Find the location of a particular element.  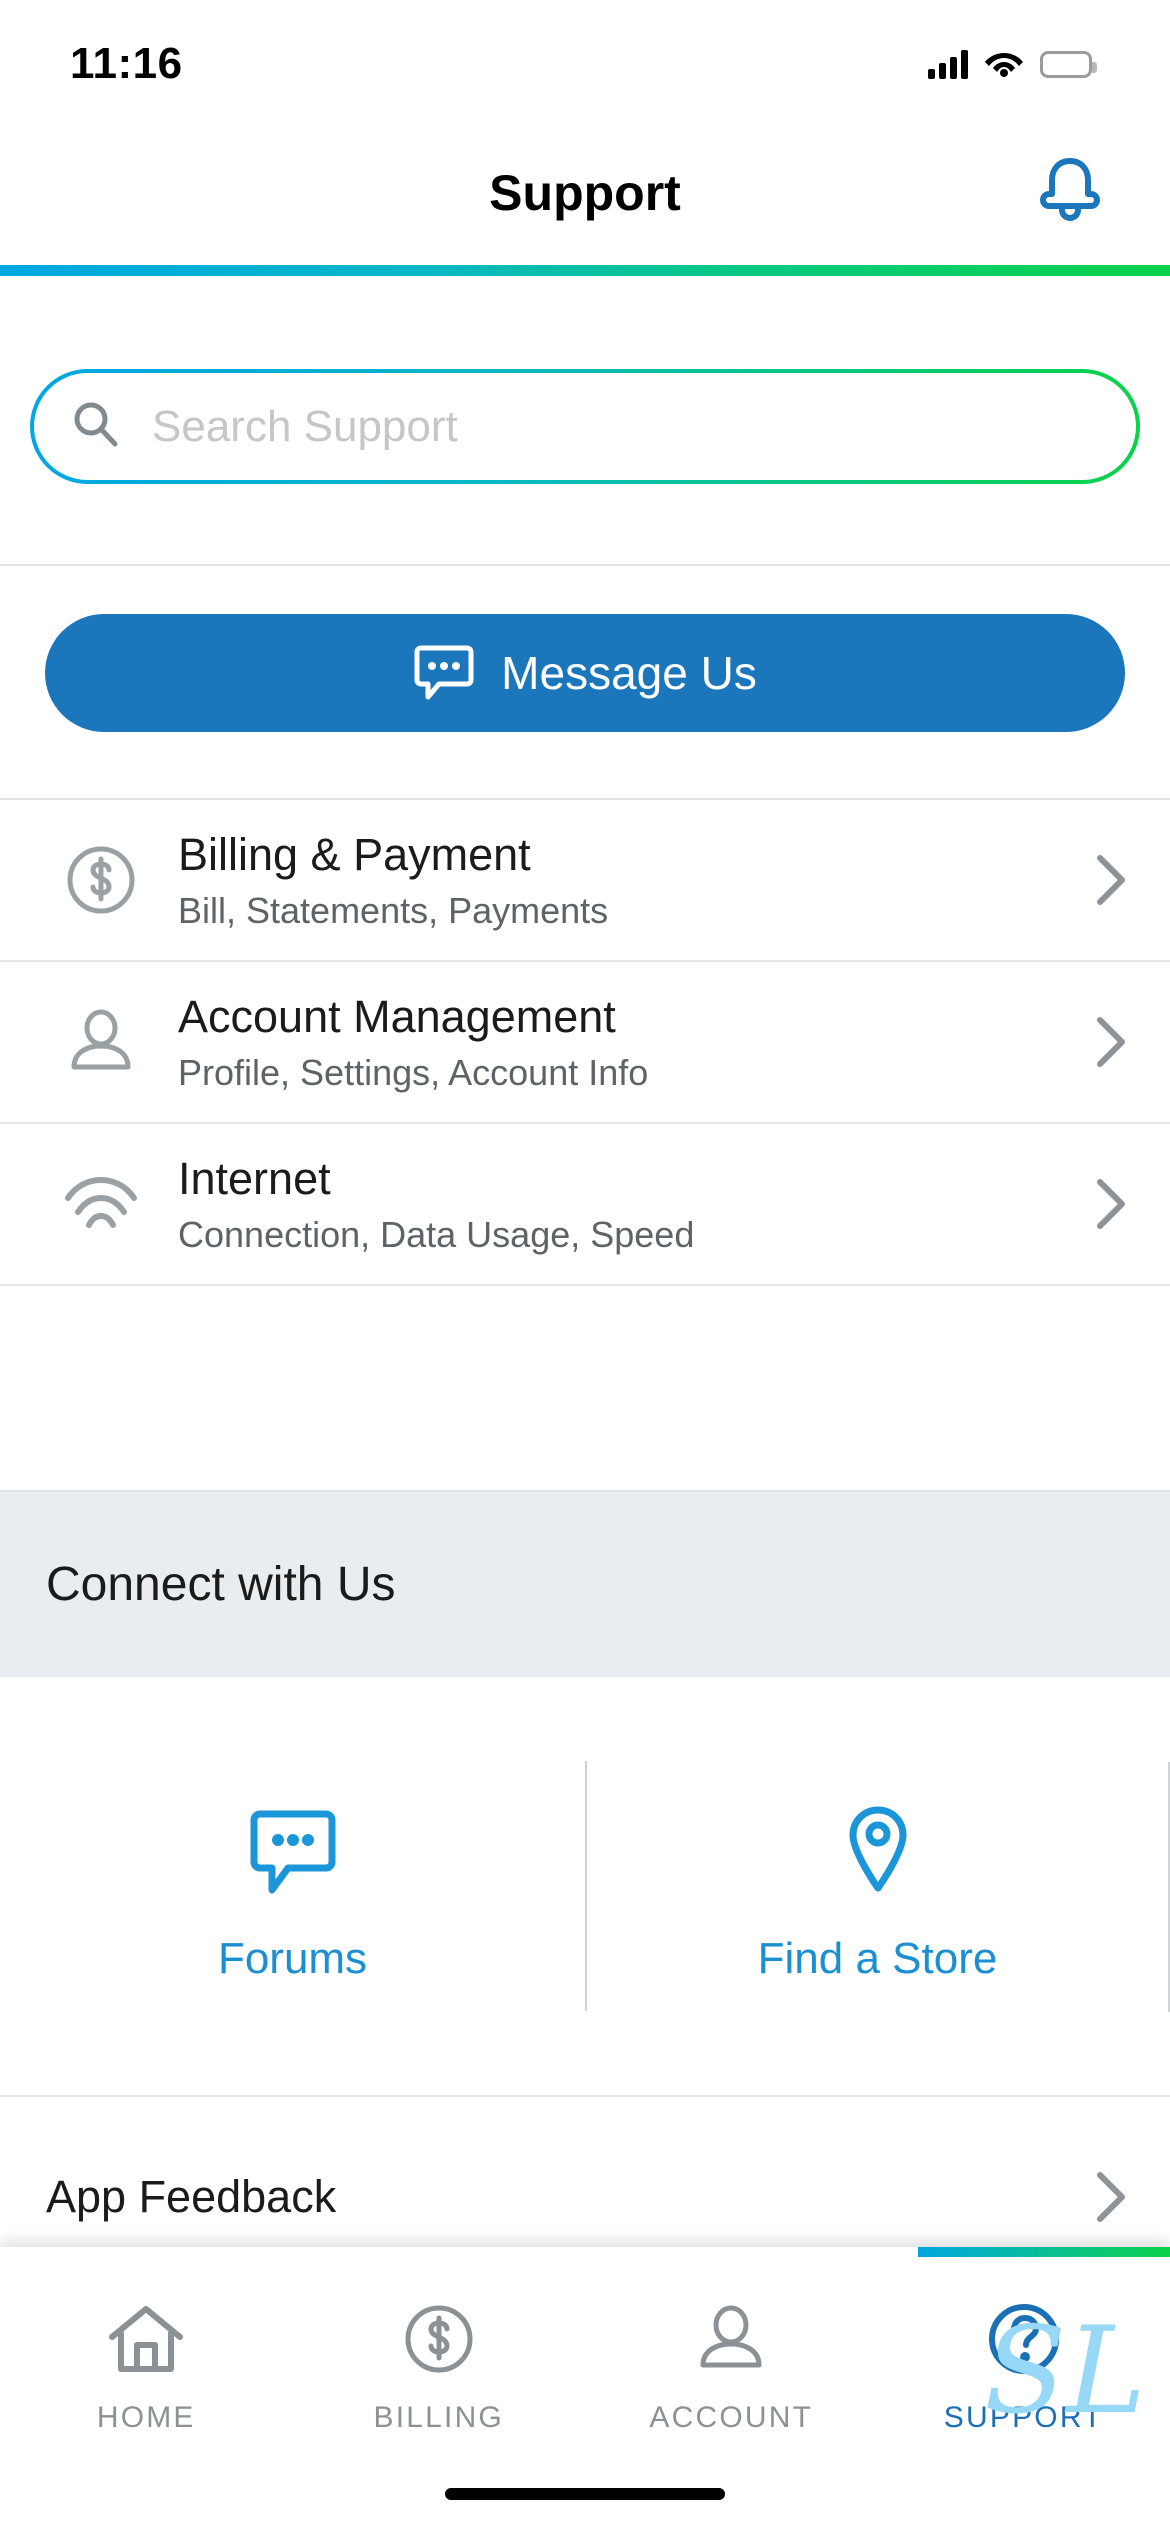

tab-account: ACCOUNT is located at coordinates (731, 2354).